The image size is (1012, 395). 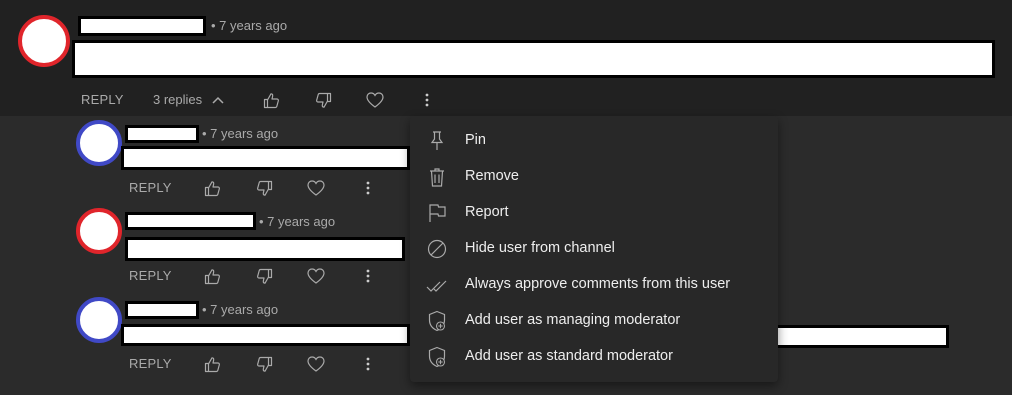 What do you see at coordinates (487, 212) in the screenshot?
I see `menu-item-label: Report` at bounding box center [487, 212].